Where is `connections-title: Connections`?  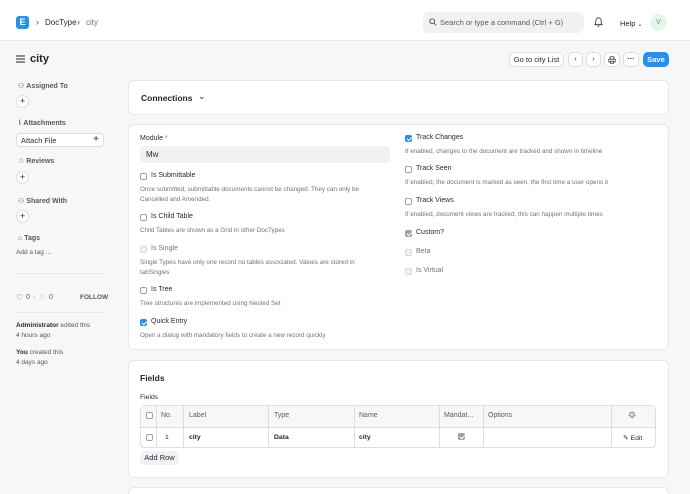 connections-title: Connections is located at coordinates (166, 98).